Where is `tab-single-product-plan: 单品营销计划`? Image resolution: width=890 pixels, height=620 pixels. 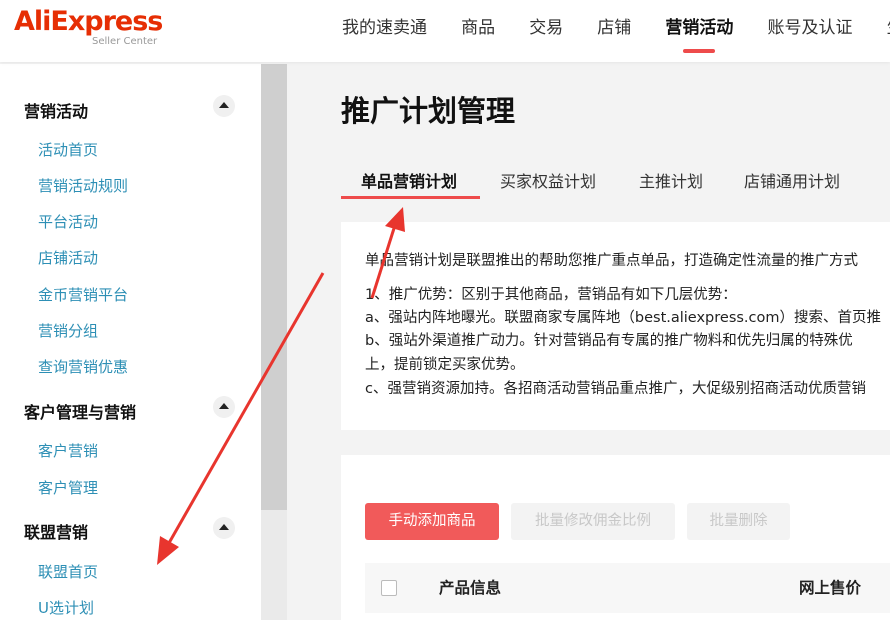 tab-single-product-plan: 单品营销计划 is located at coordinates (409, 180).